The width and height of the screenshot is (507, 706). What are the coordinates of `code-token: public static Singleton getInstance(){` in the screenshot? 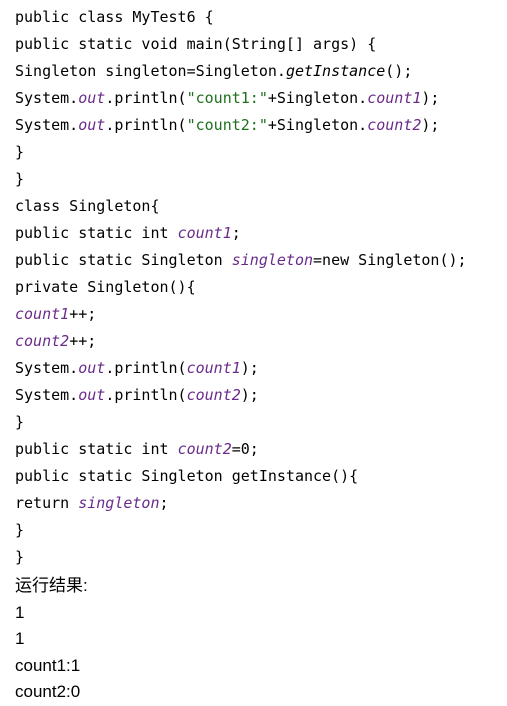 It's located at (187, 476).